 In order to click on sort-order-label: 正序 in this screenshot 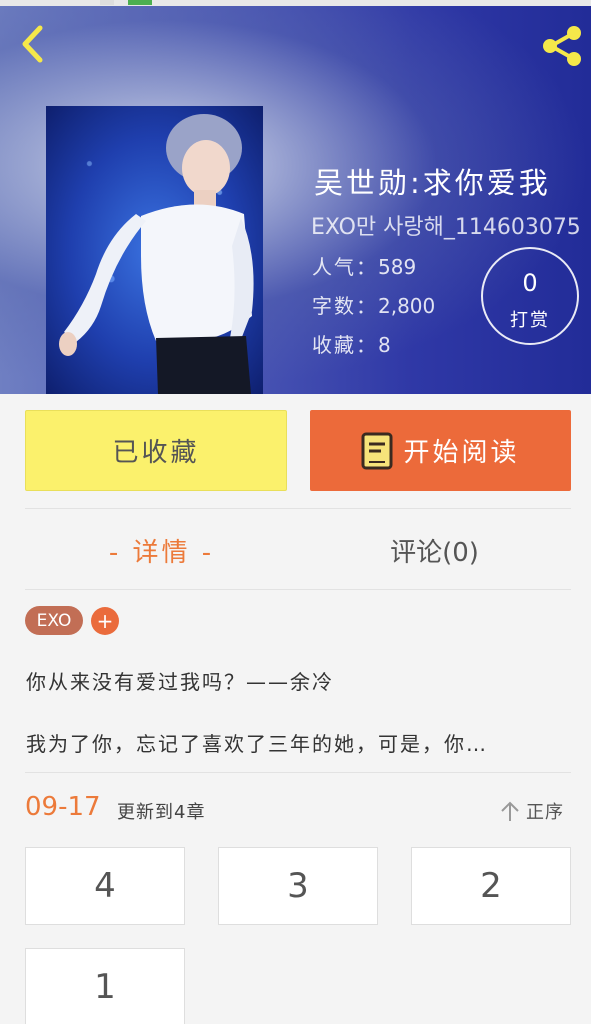, I will do `click(545, 812)`.